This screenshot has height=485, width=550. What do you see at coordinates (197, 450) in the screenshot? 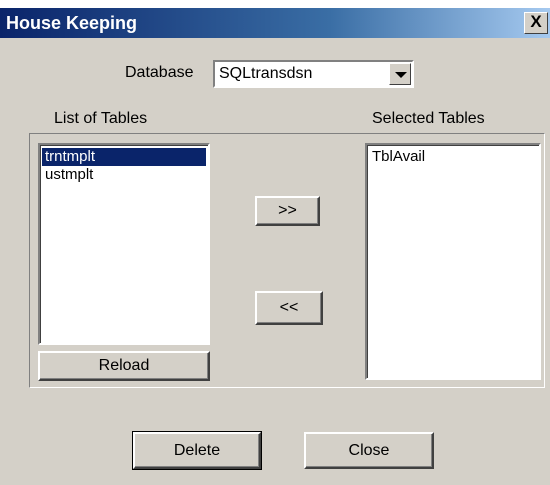
I see `delete-button: Delete` at bounding box center [197, 450].